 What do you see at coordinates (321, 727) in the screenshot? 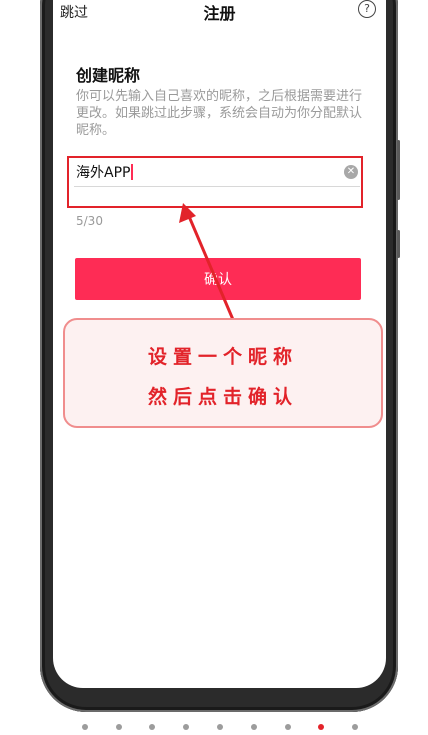
I see `page-dot-active` at bounding box center [321, 727].